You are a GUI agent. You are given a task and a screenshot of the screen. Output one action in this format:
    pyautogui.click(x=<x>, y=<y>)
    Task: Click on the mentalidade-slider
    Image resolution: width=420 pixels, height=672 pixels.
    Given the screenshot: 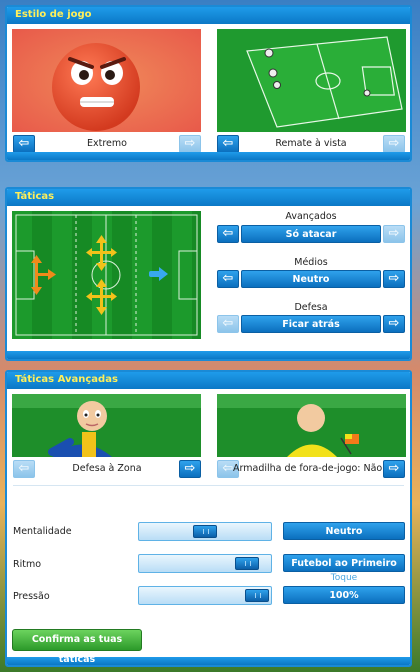 What is the action you would take?
    pyautogui.click(x=205, y=531)
    